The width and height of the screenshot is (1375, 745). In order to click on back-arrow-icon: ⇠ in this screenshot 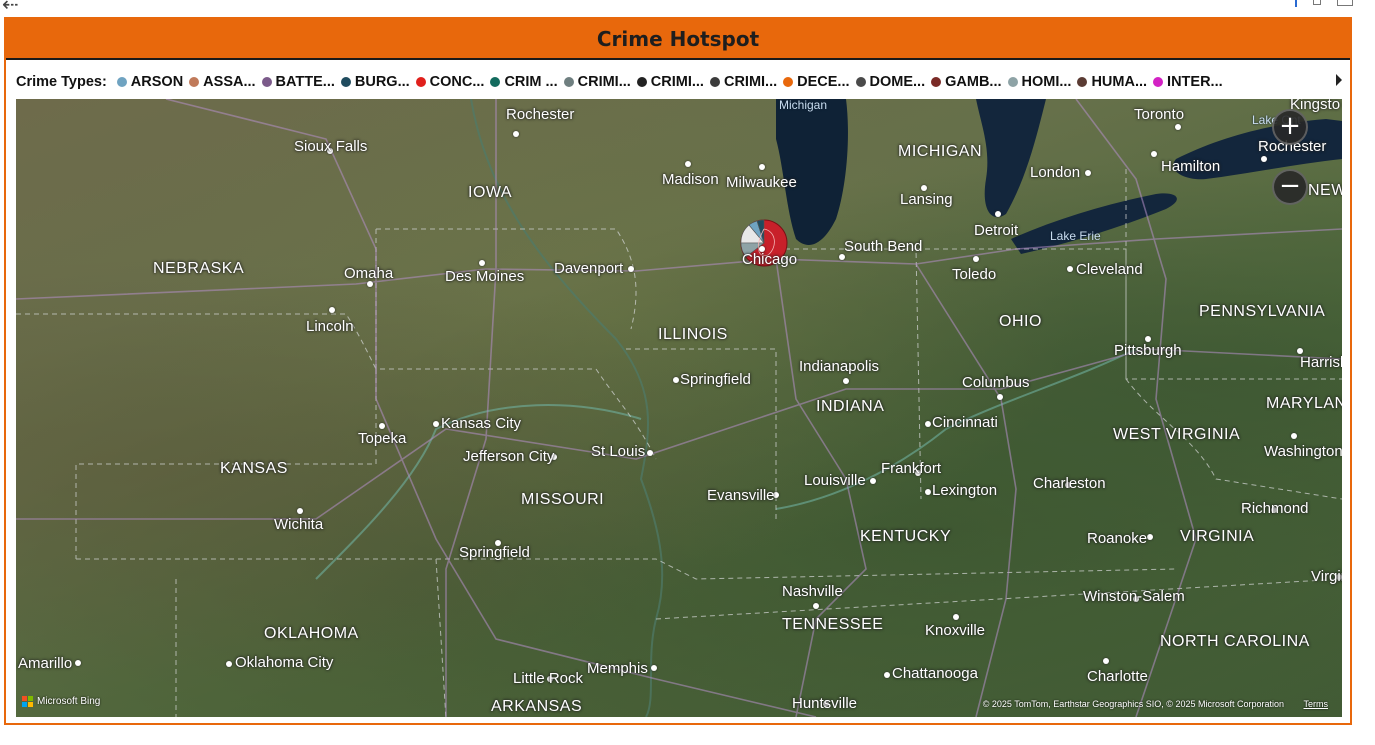, I will do `click(10, 7)`.